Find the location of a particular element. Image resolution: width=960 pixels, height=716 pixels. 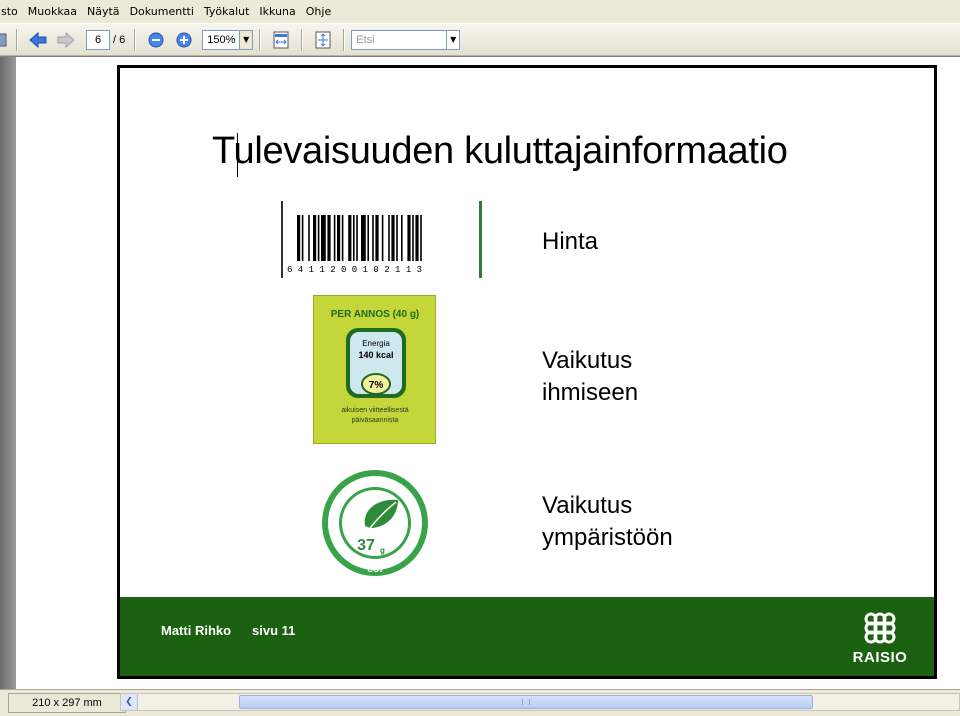

menu-document: Dokumentti is located at coordinates (162, 12).